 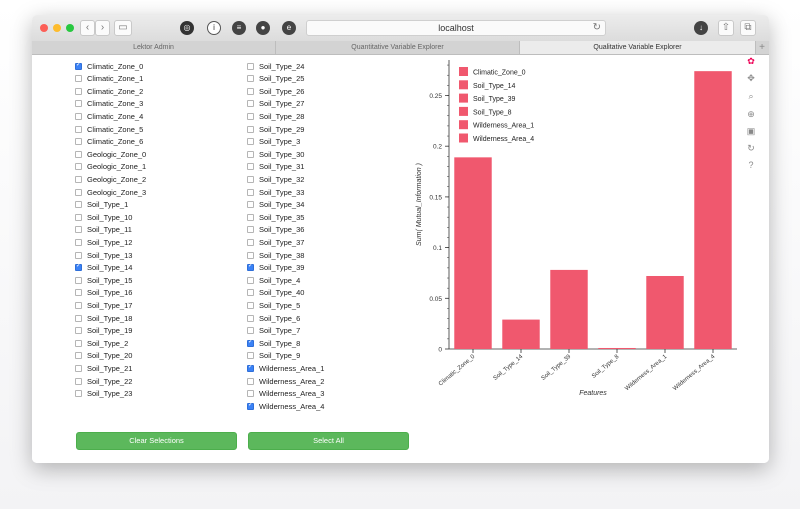 I want to click on feature-checkbox-item: Soil_Type_8, so click(x=273, y=343).